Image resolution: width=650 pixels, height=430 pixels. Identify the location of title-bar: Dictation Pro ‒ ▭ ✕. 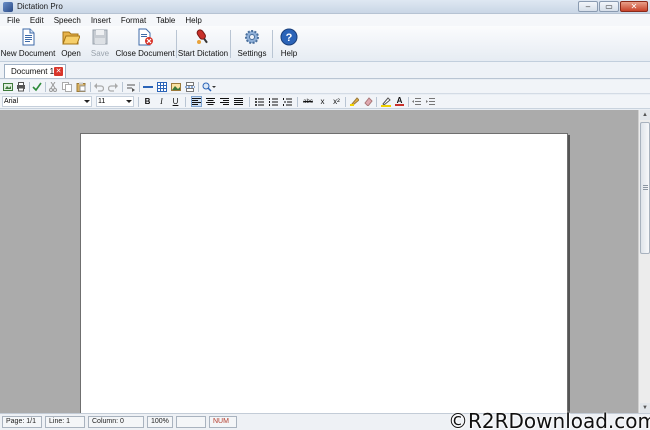
(325, 7).